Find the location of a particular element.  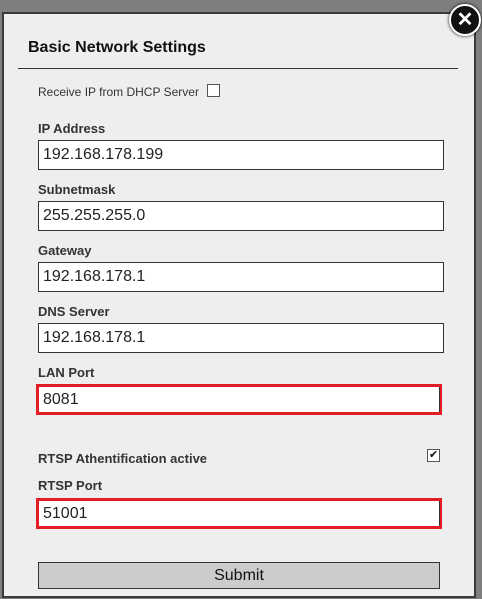

divider is located at coordinates (238, 68).